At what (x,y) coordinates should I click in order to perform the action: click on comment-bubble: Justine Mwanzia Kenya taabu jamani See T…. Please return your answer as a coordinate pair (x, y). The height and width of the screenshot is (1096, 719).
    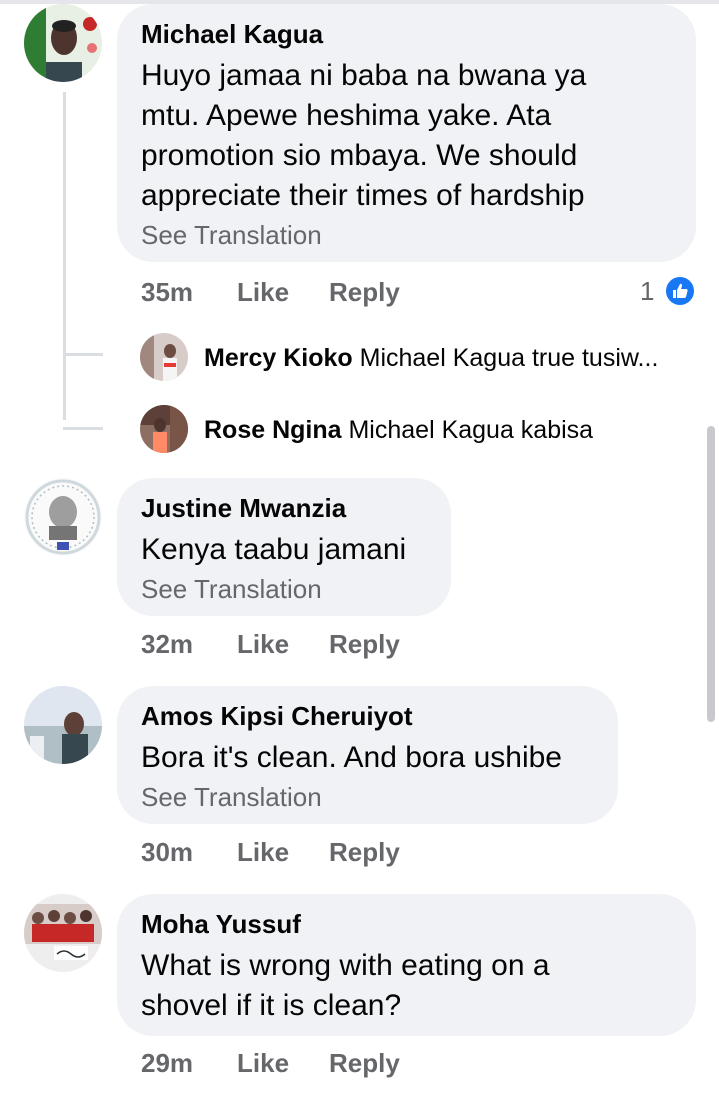
    Looking at the image, I should click on (284, 547).